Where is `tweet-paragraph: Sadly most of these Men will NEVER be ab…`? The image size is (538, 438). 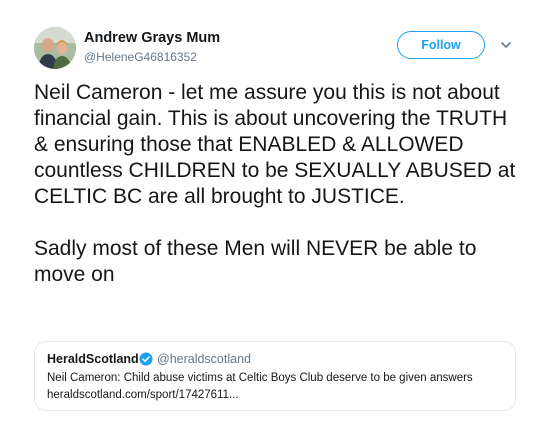 tweet-paragraph: Sadly most of these Men will NEVER be ab… is located at coordinates (255, 261).